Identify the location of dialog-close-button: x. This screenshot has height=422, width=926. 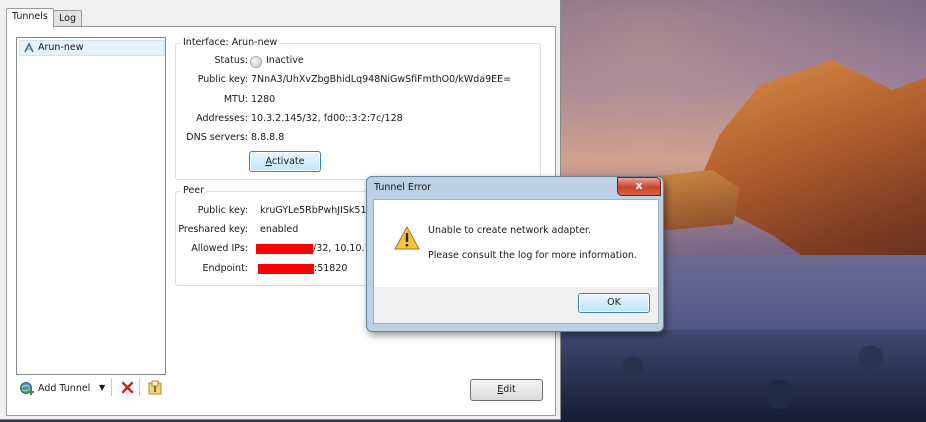
(639, 186).